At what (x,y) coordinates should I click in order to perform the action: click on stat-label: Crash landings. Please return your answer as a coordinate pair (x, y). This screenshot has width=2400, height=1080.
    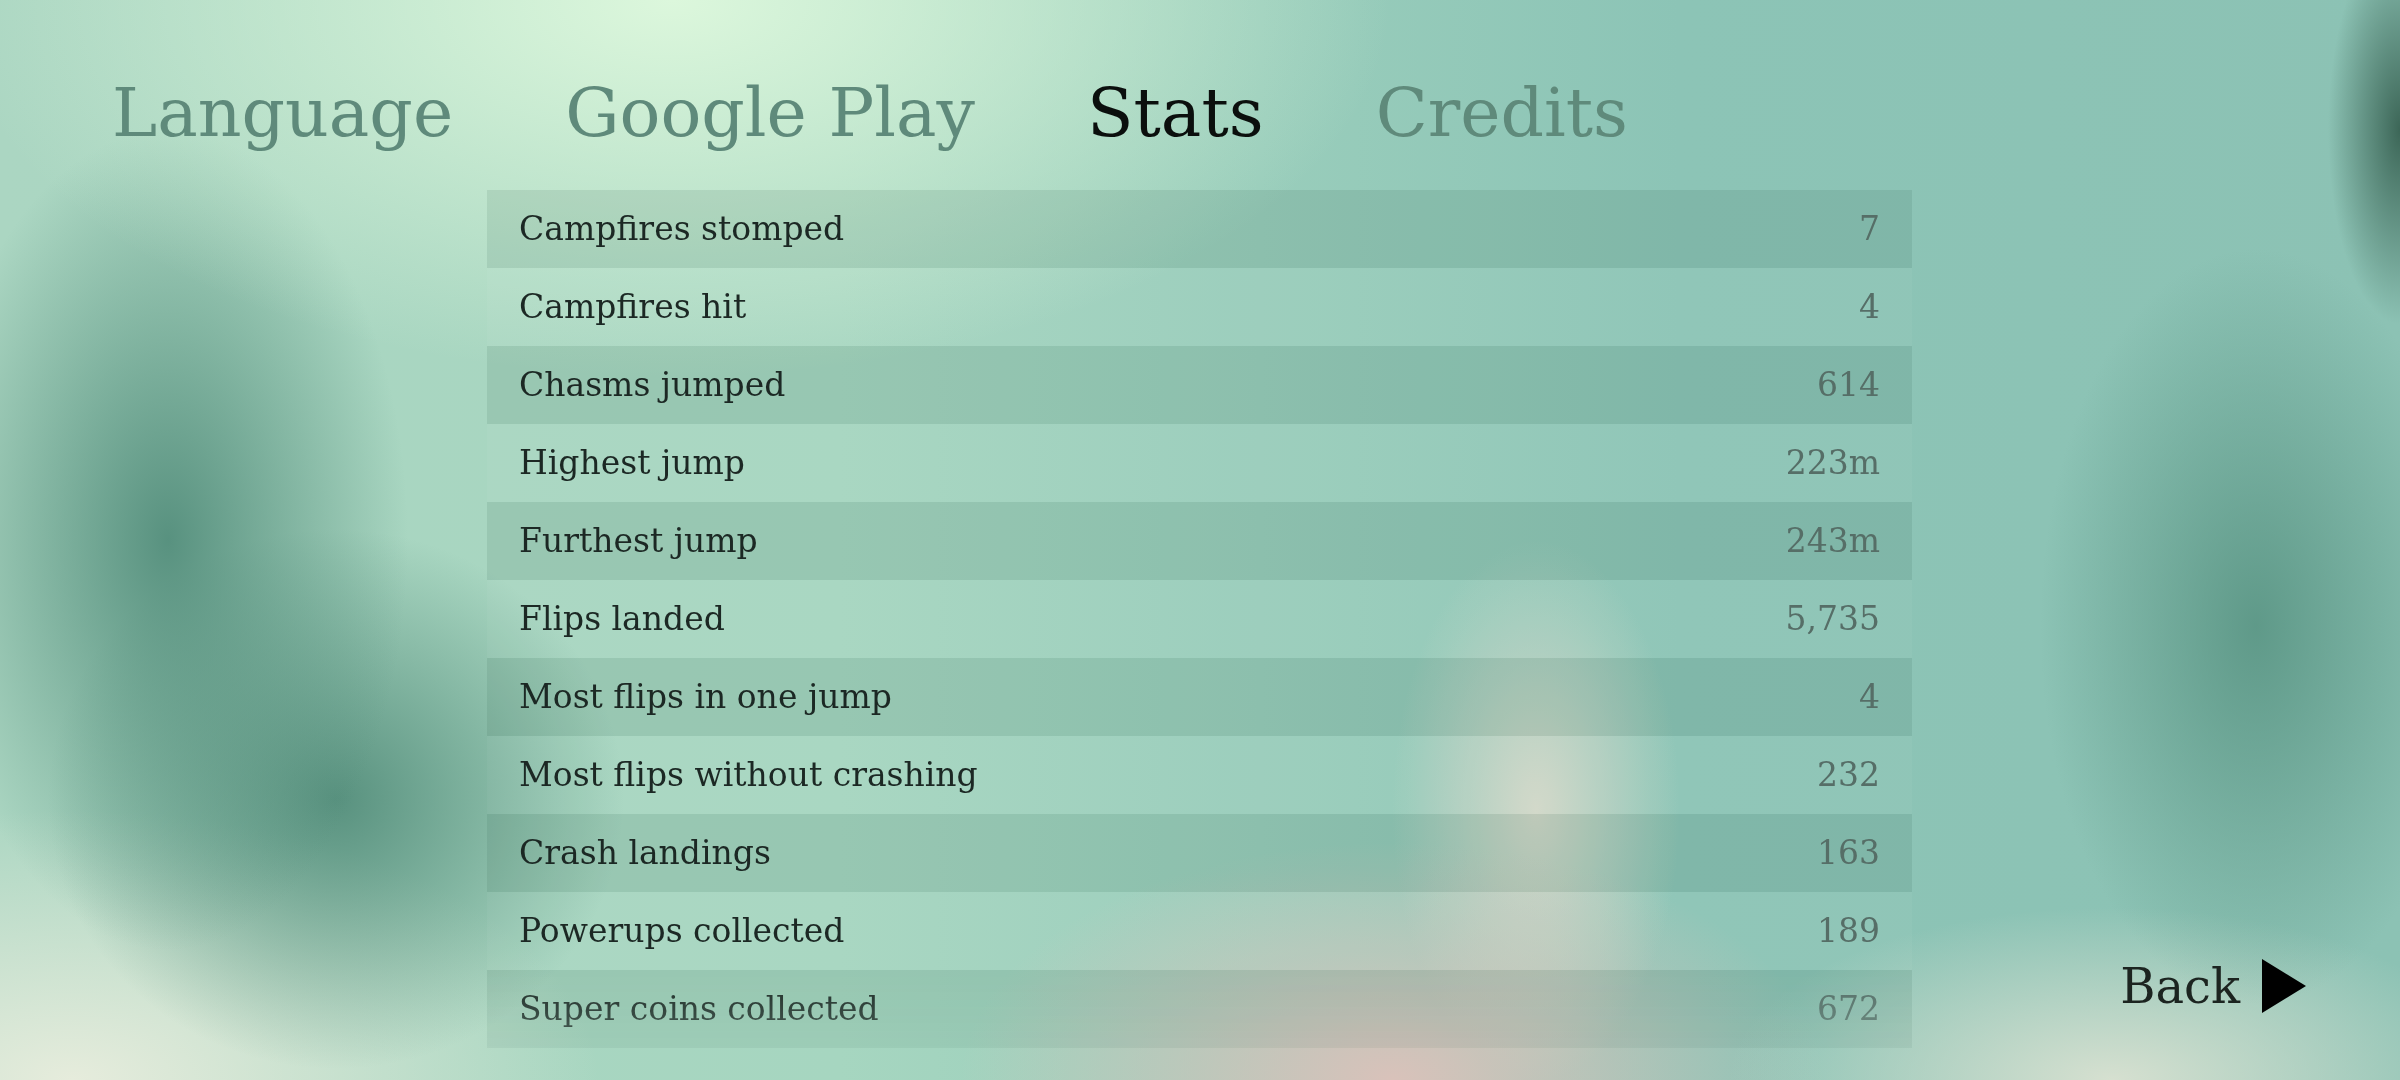
    Looking at the image, I should click on (645, 853).